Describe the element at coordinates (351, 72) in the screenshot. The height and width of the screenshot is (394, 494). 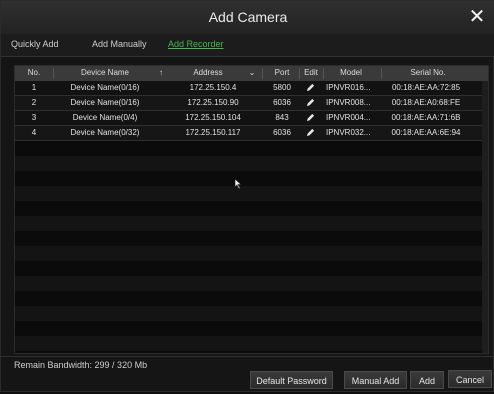
I see `header-model: Model` at that location.